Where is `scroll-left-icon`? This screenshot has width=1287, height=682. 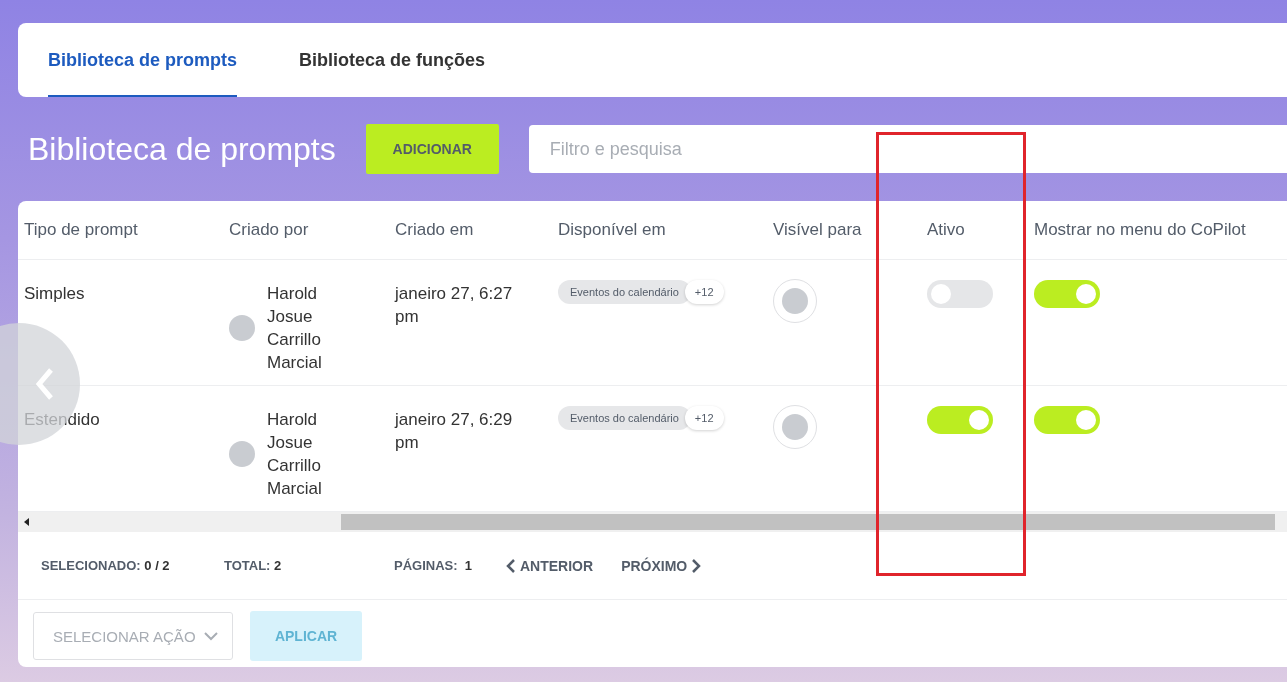 scroll-left-icon is located at coordinates (26, 522).